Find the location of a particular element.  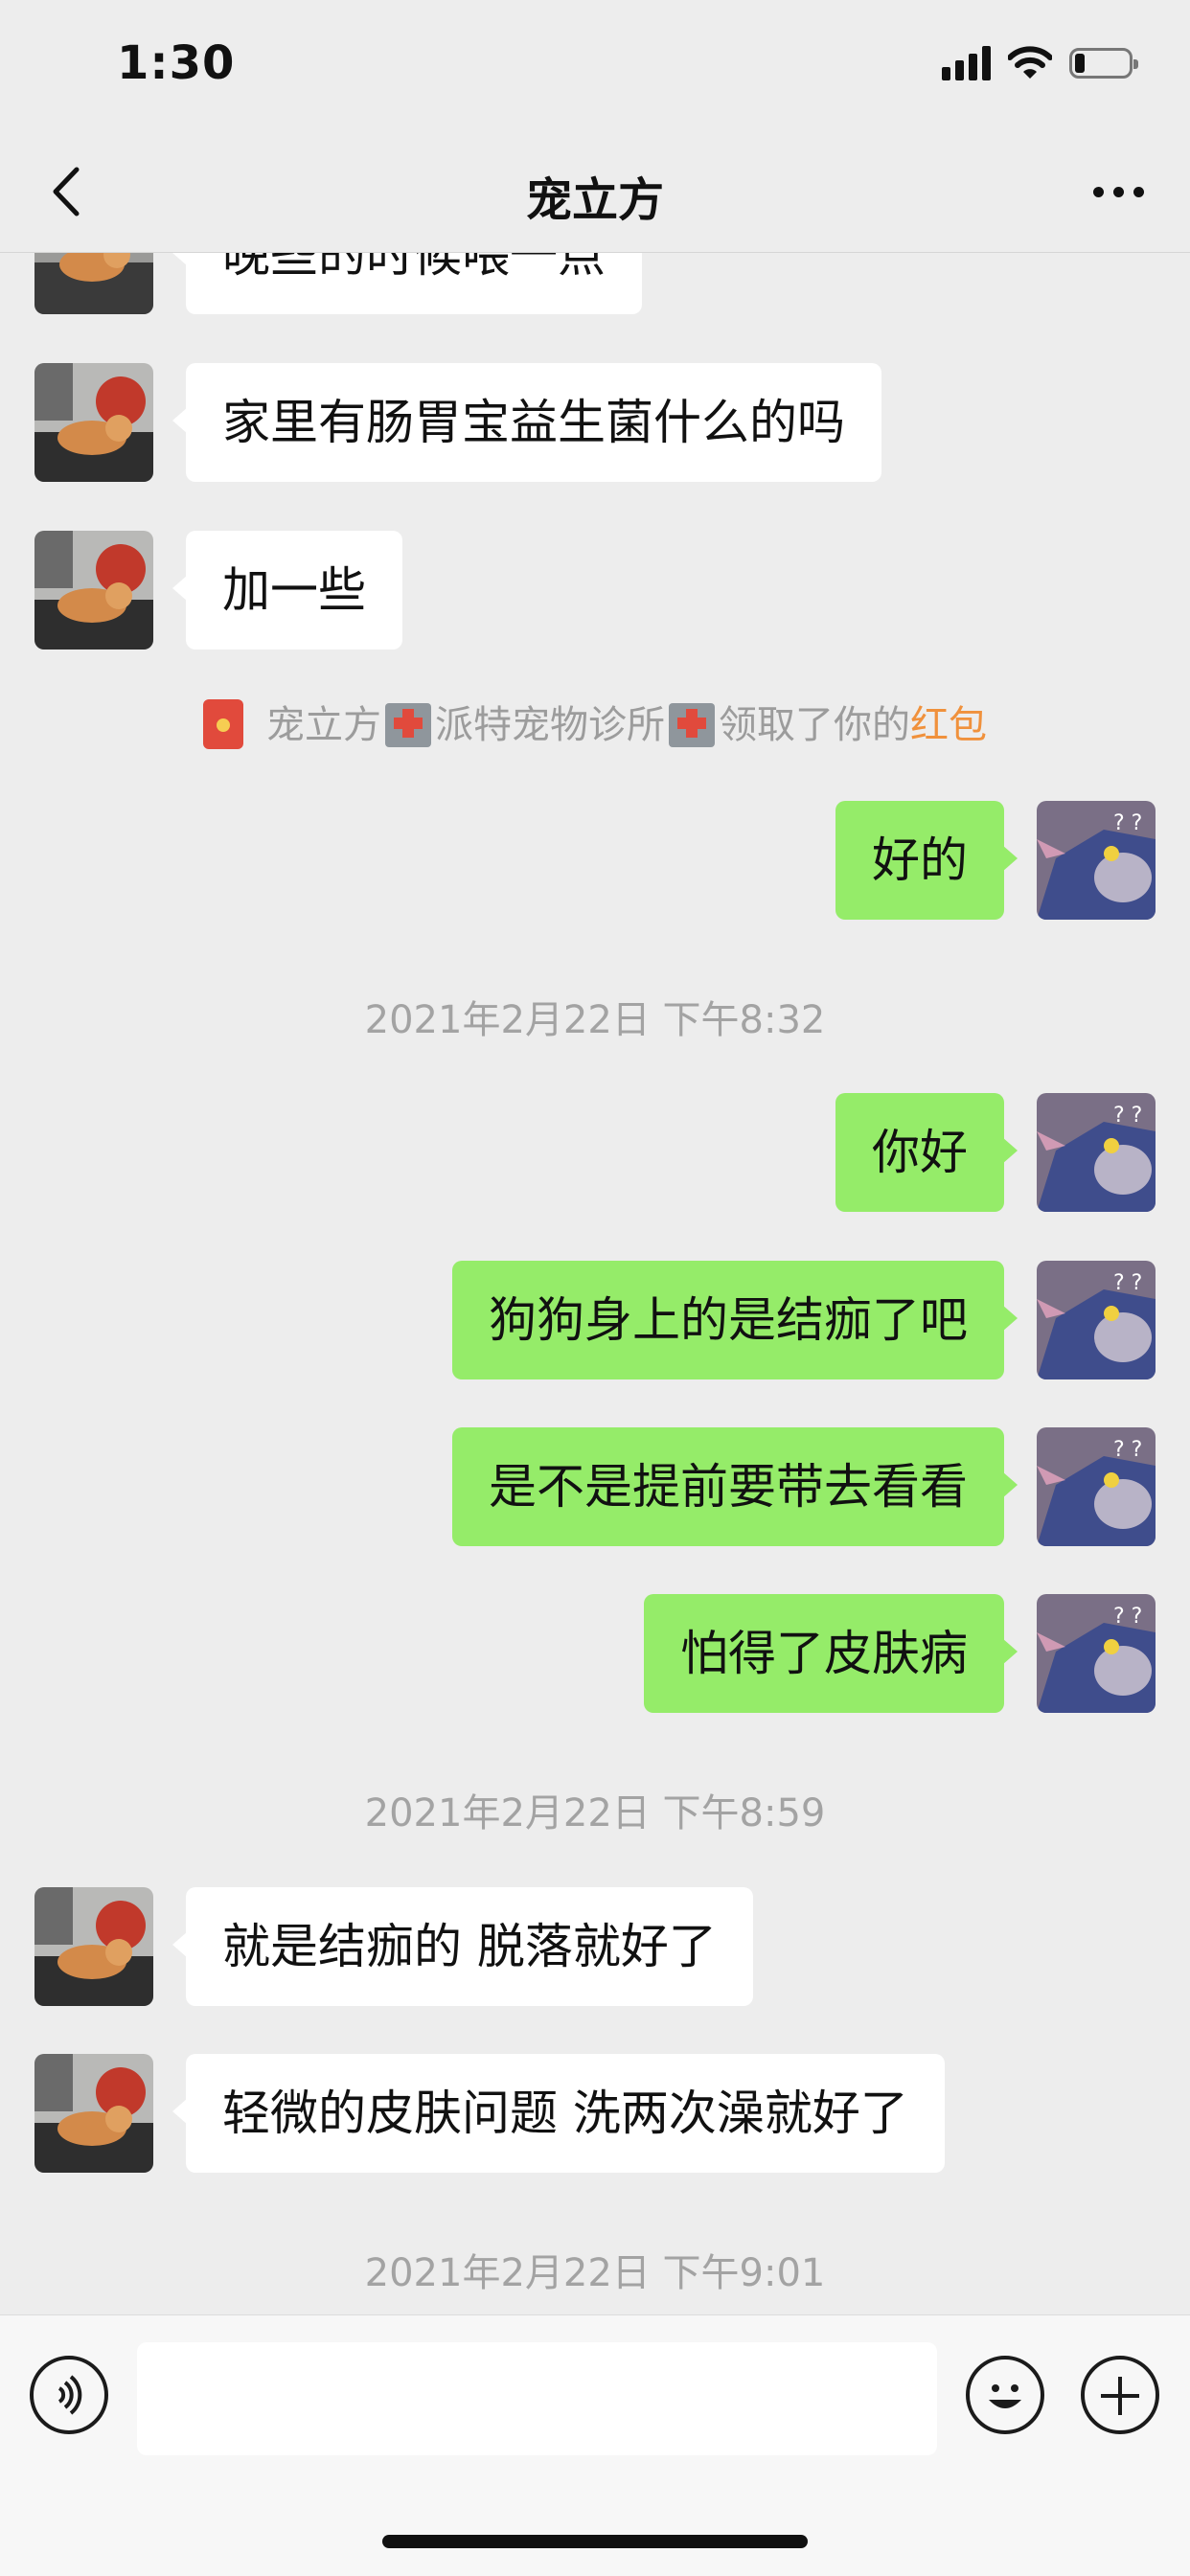

message-timestamp: 2021年2月22日 下午8:32 is located at coordinates (595, 1020).